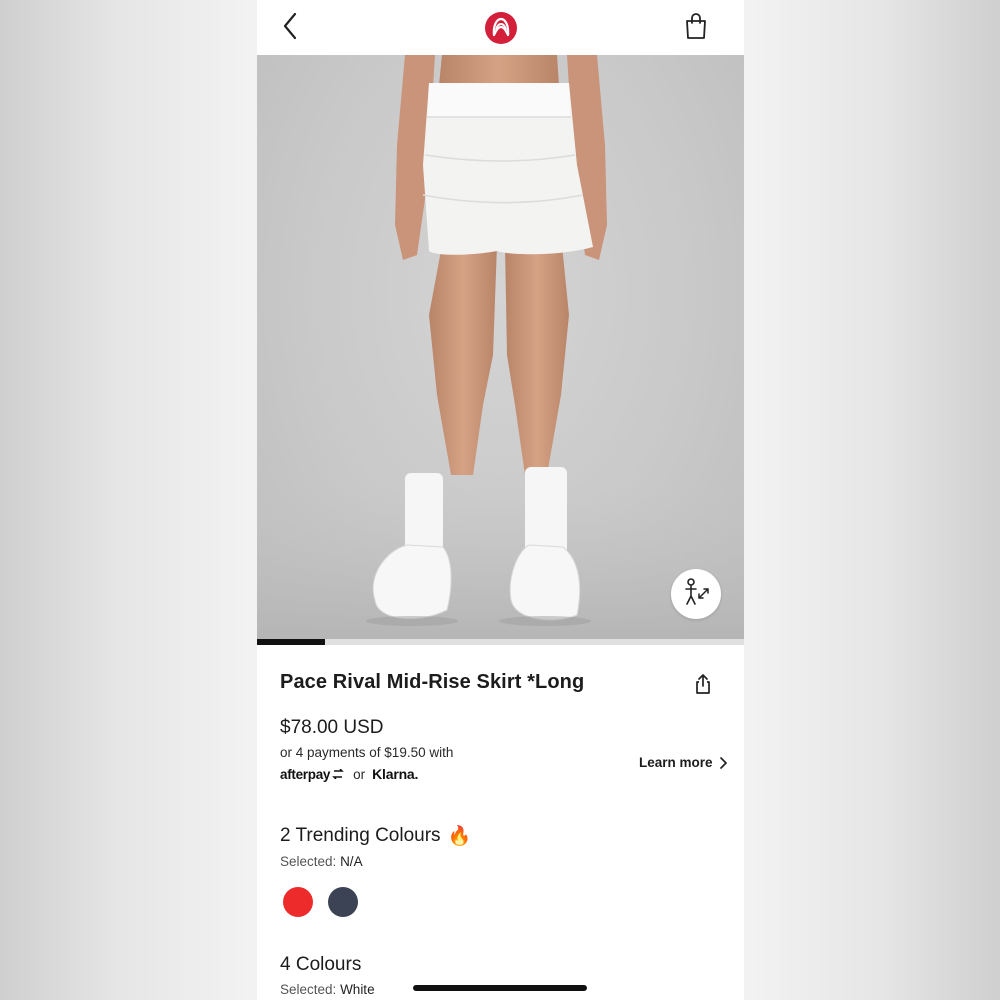 Image resolution: width=1000 pixels, height=1000 pixels. What do you see at coordinates (305, 774) in the screenshot?
I see `afterpay-label: afterpay` at bounding box center [305, 774].